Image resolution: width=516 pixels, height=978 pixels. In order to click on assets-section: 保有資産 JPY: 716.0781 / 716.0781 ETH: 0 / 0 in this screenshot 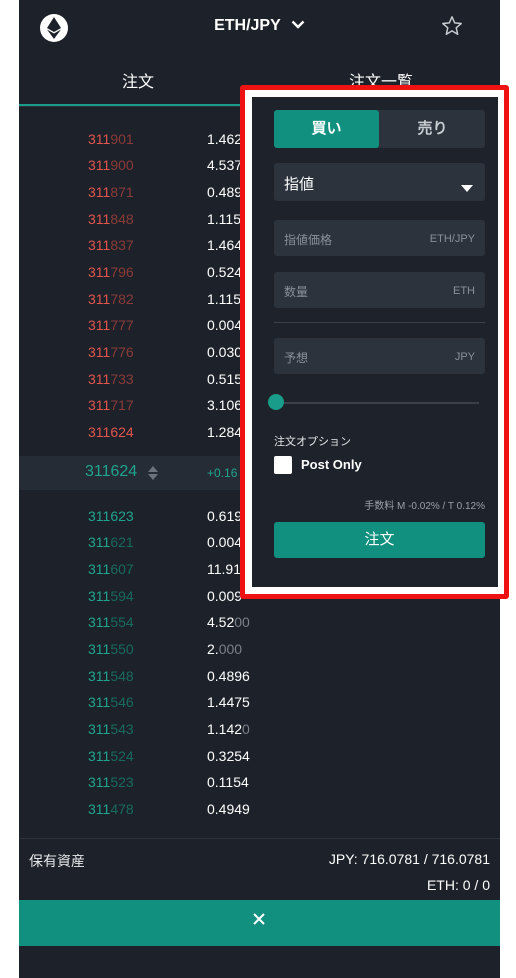, I will do `click(259, 869)`.